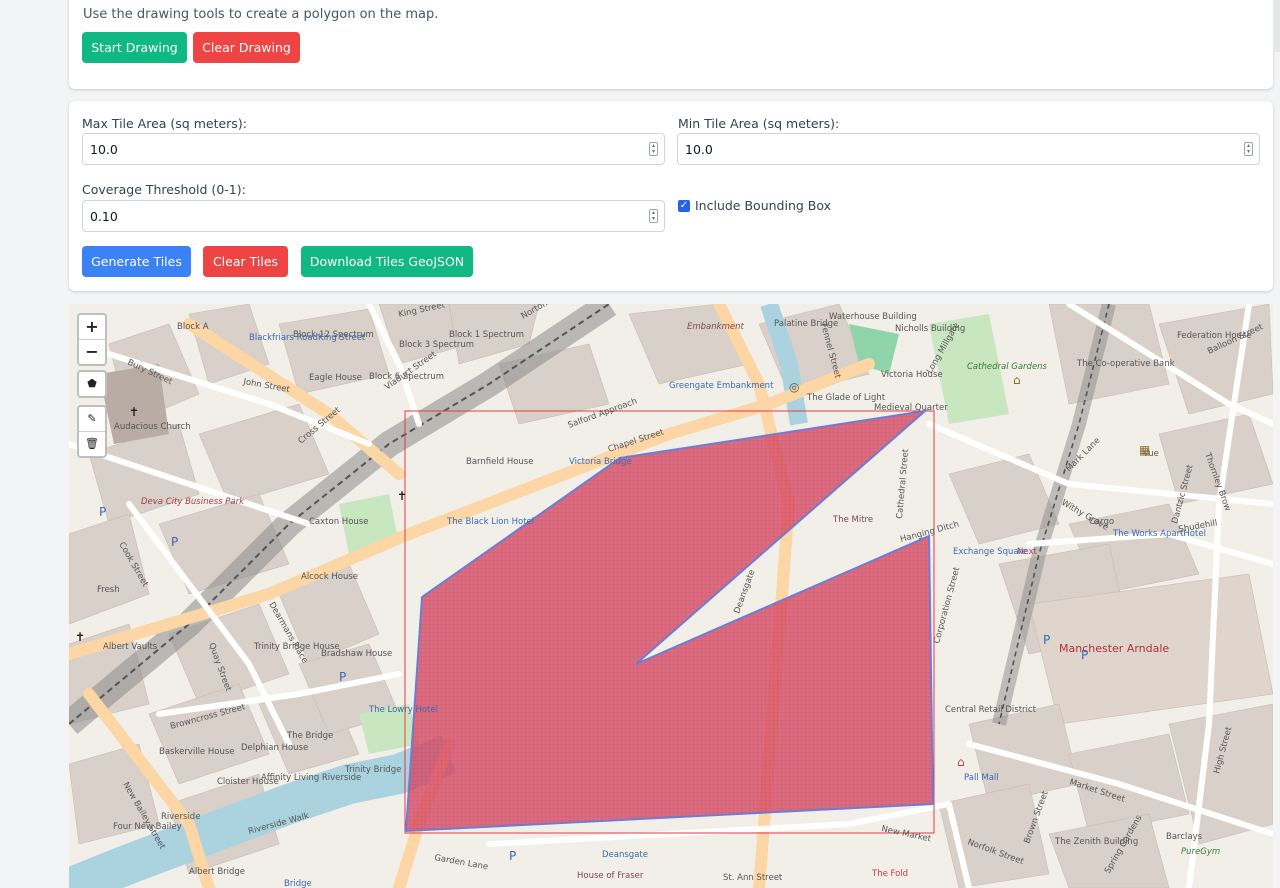  I want to click on manchester-arndale-label: Manchester Arndale, so click(1114, 648).